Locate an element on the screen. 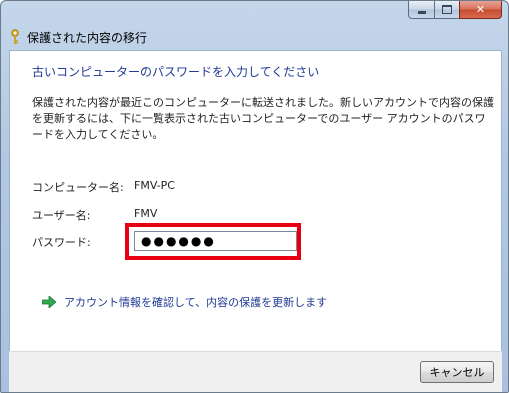  close-button: ✕ is located at coordinates (480, 10).